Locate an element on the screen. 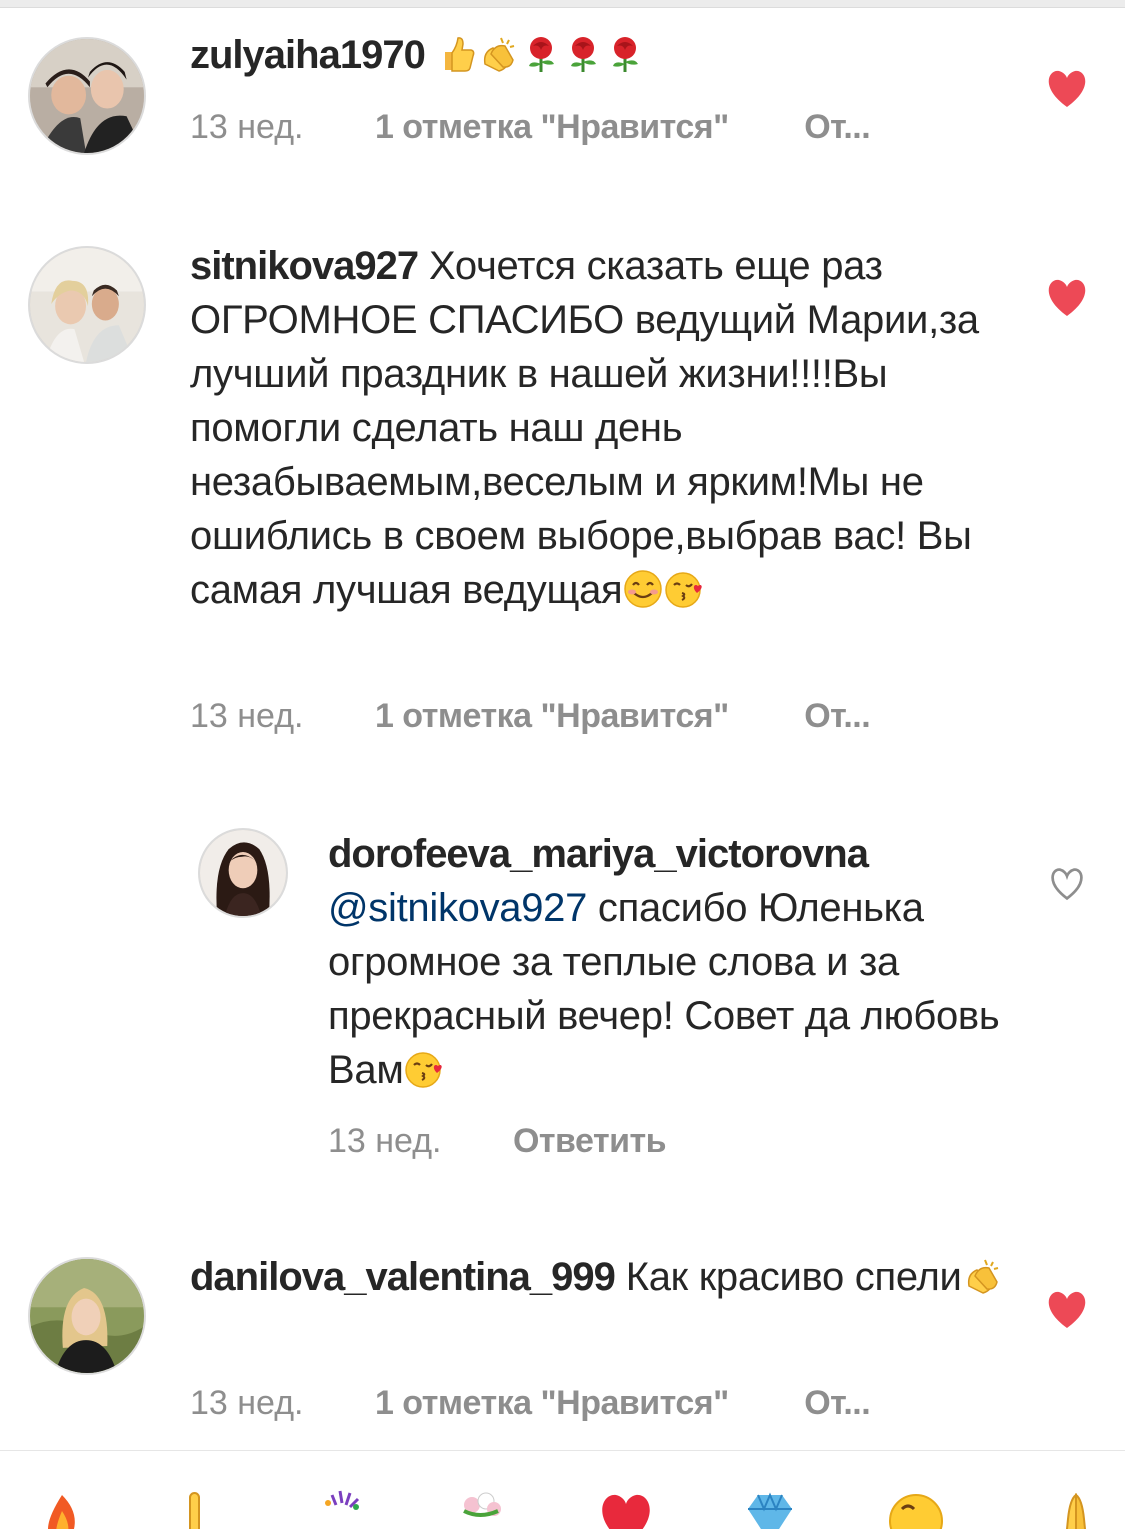  heart-outline-icon is located at coordinates (1067, 884).